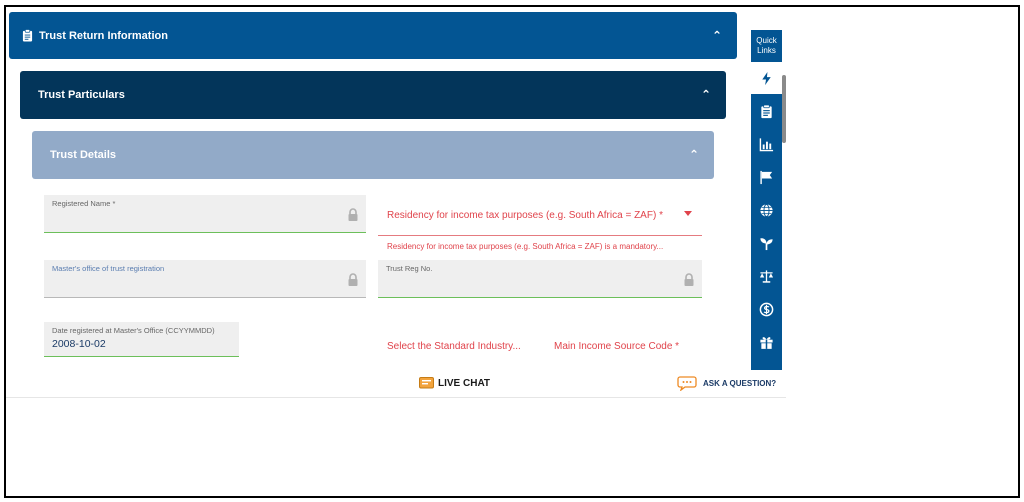 This screenshot has height=502, width=1024. What do you see at coordinates (540, 279) in the screenshot?
I see `trust-reg-no-field: Trust Reg No.` at bounding box center [540, 279].